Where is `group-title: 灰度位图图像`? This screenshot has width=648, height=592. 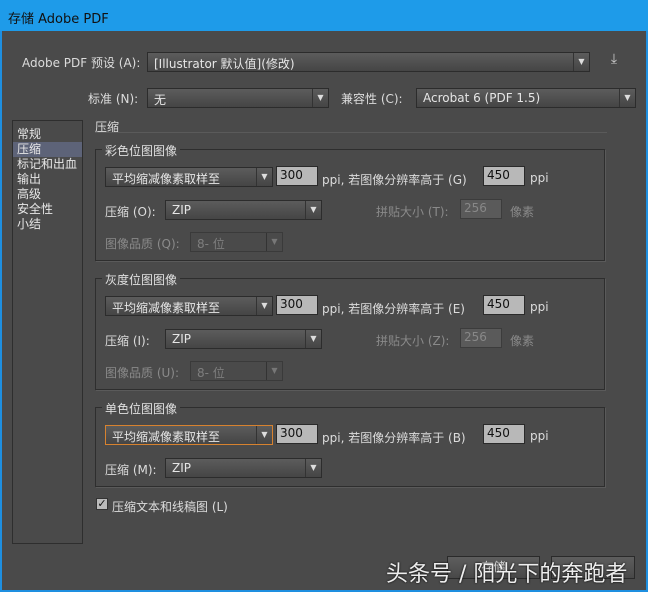
group-title: 灰度位图图像 is located at coordinates (141, 279).